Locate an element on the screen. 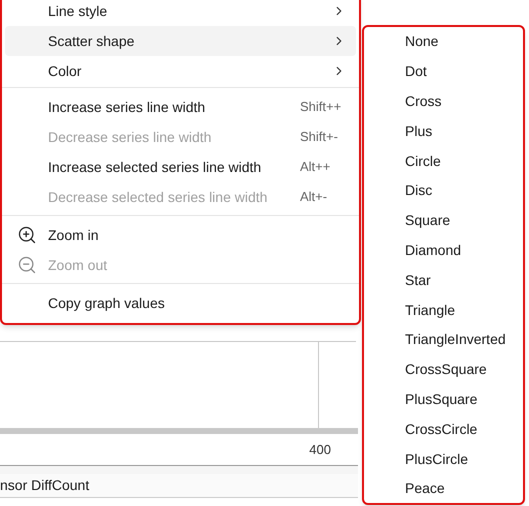  submenu-item: Dot is located at coordinates (443, 71).